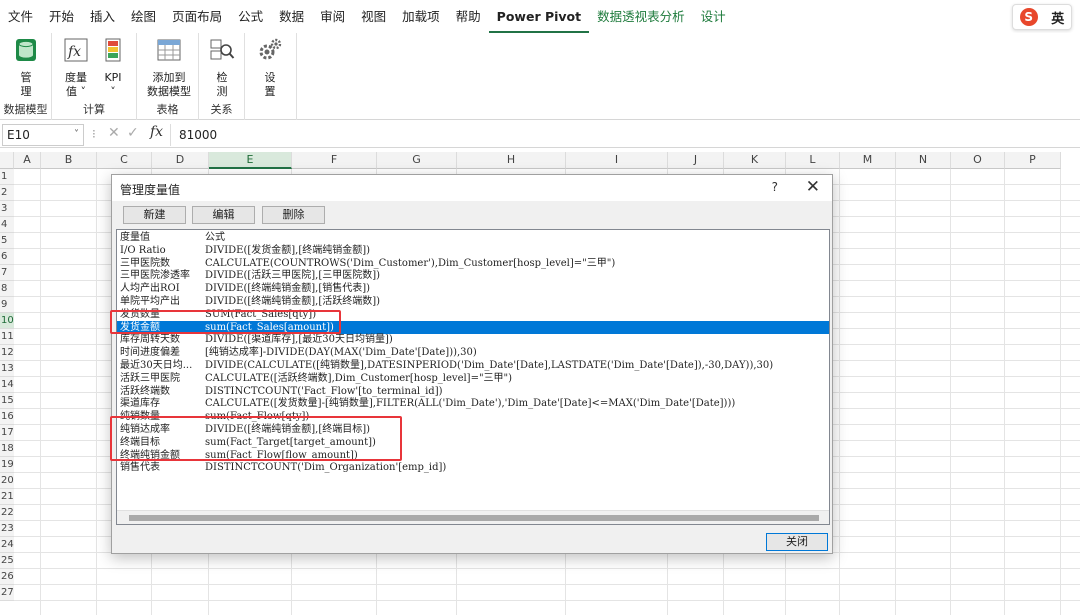 The image size is (1080, 615). I want to click on grid-row-line, so click(547, 584).